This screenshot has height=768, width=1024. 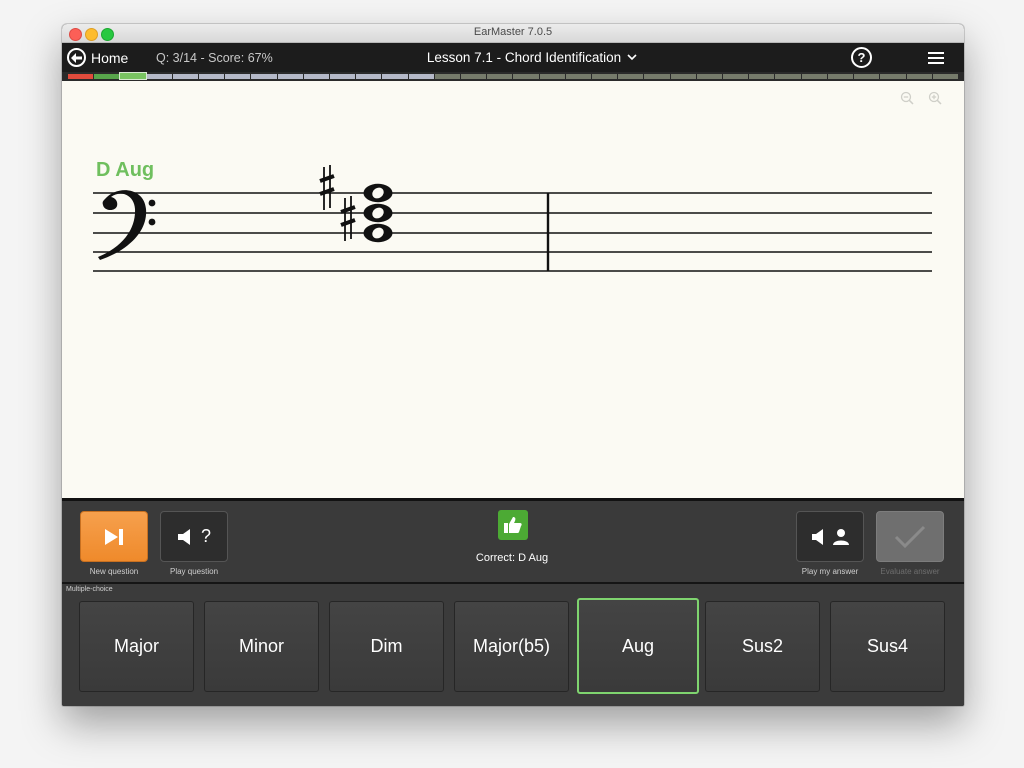 What do you see at coordinates (194, 536) in the screenshot?
I see `play-question-button: ?` at bounding box center [194, 536].